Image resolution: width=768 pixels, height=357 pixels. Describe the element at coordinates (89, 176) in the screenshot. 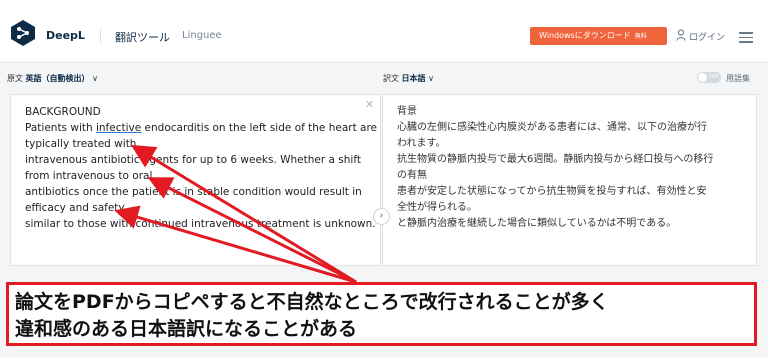

I see `source-line: from intravenous to oral` at that location.